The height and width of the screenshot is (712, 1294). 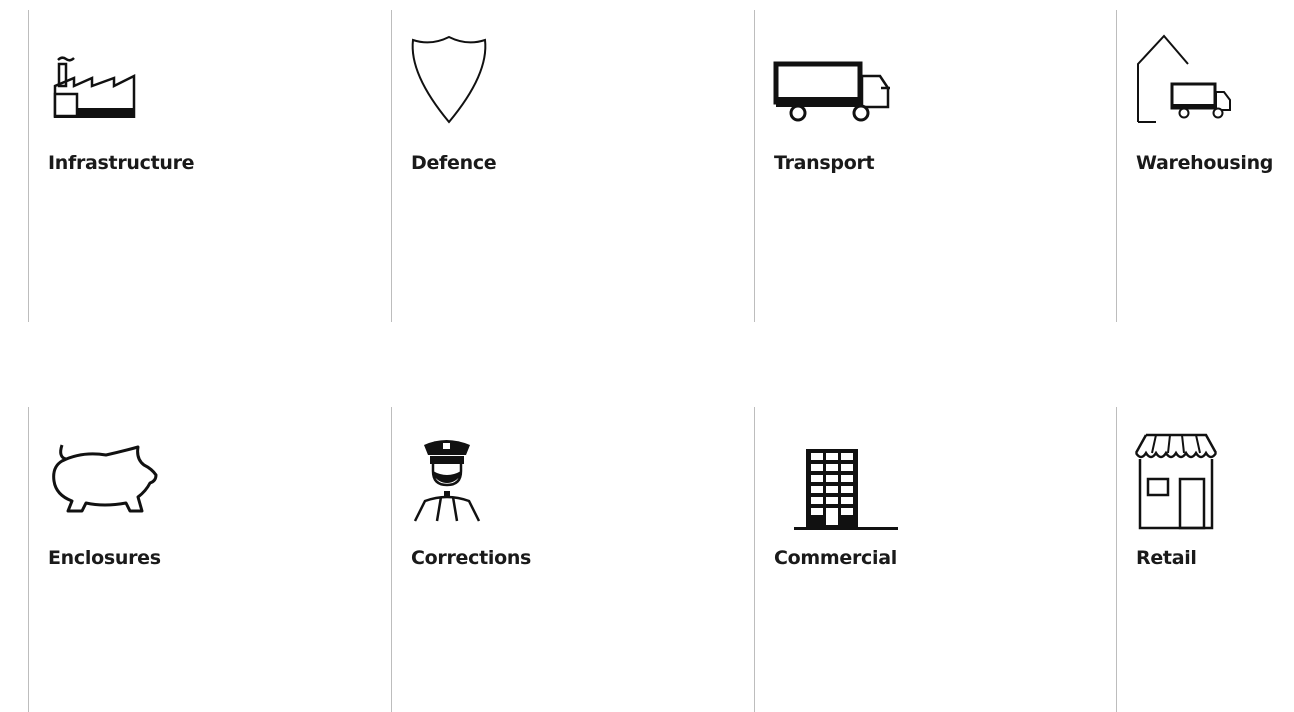 I want to click on truck-icon, so click(x=831, y=79).